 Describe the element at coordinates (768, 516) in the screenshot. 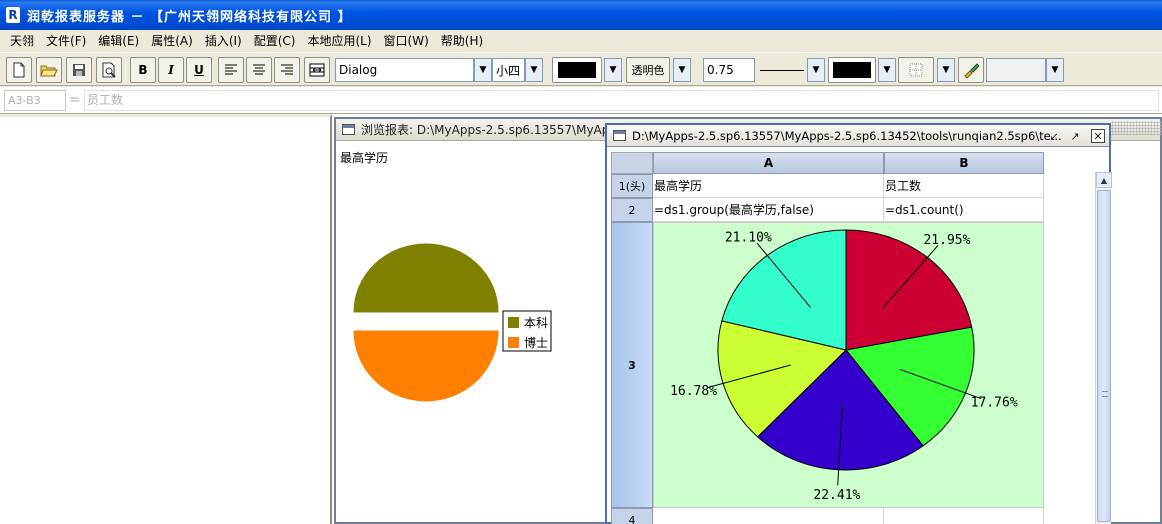

I see `cell-a4` at that location.